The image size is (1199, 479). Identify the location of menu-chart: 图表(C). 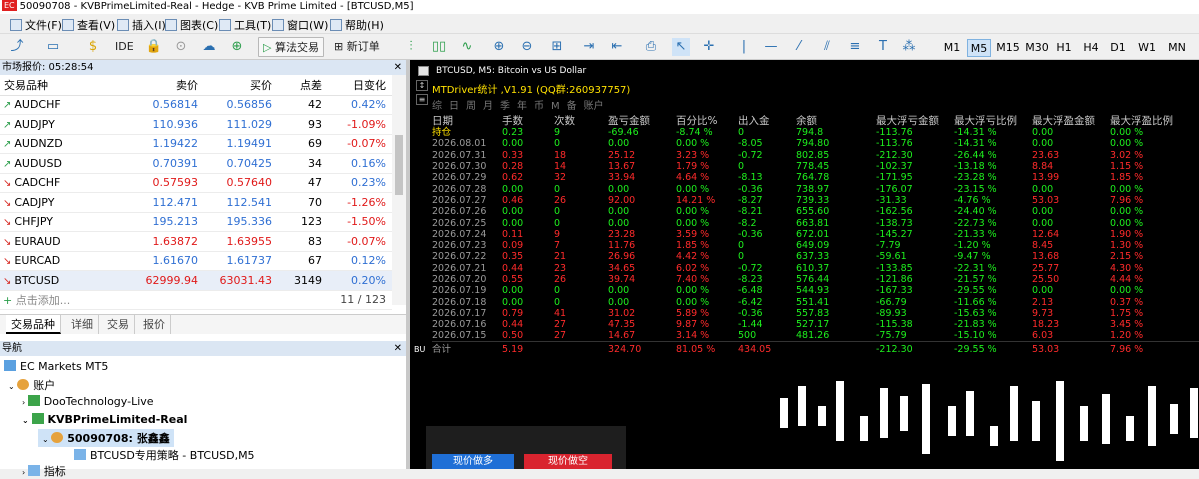
(191, 25).